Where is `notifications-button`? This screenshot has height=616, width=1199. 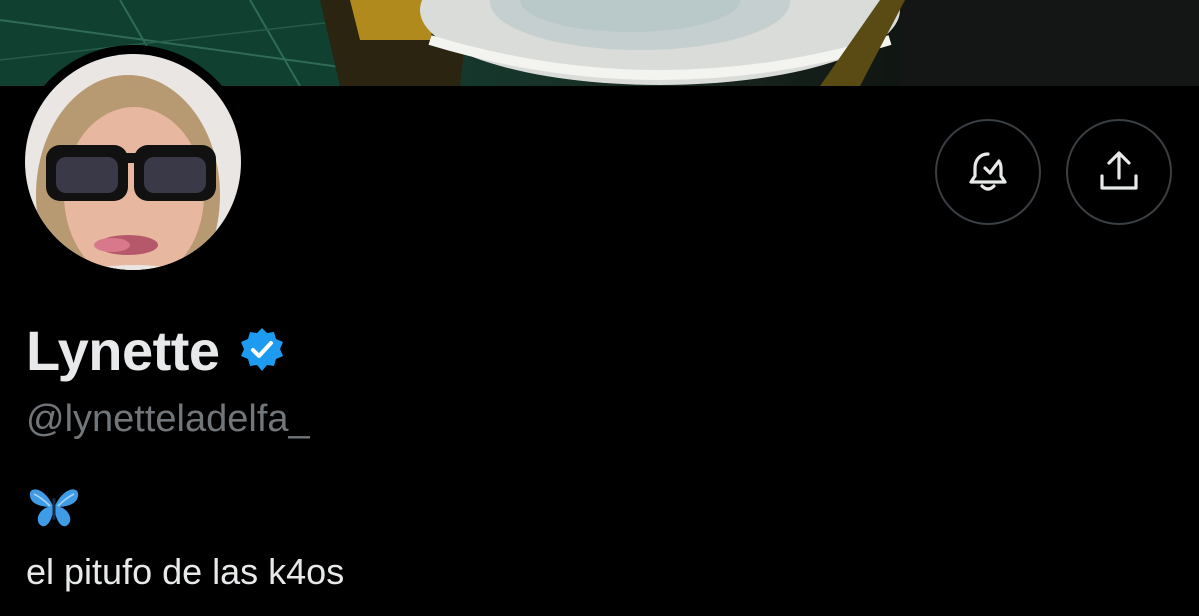 notifications-button is located at coordinates (988, 172).